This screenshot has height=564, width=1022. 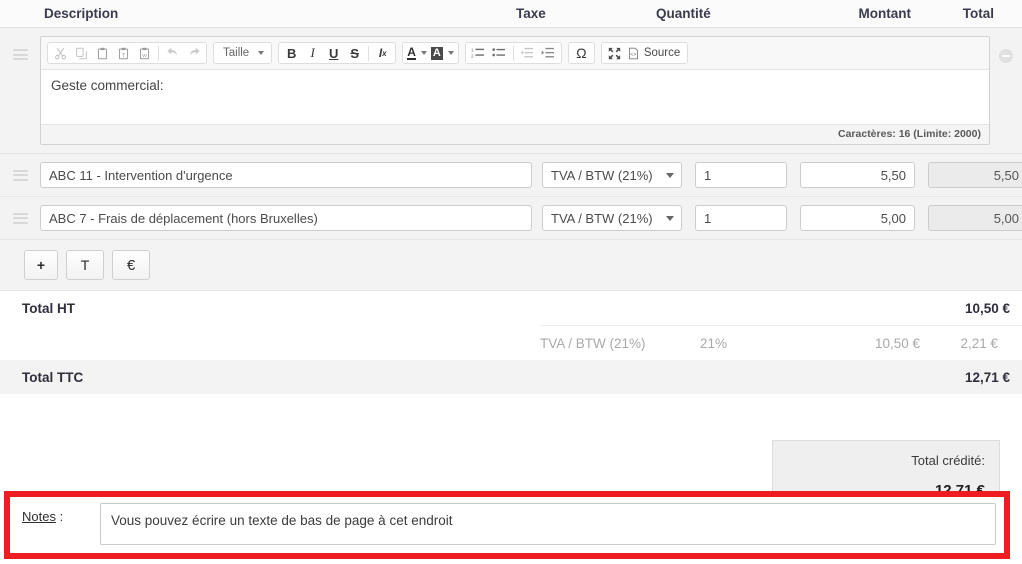 I want to click on editor-row-gutter, so click(x=20, y=48).